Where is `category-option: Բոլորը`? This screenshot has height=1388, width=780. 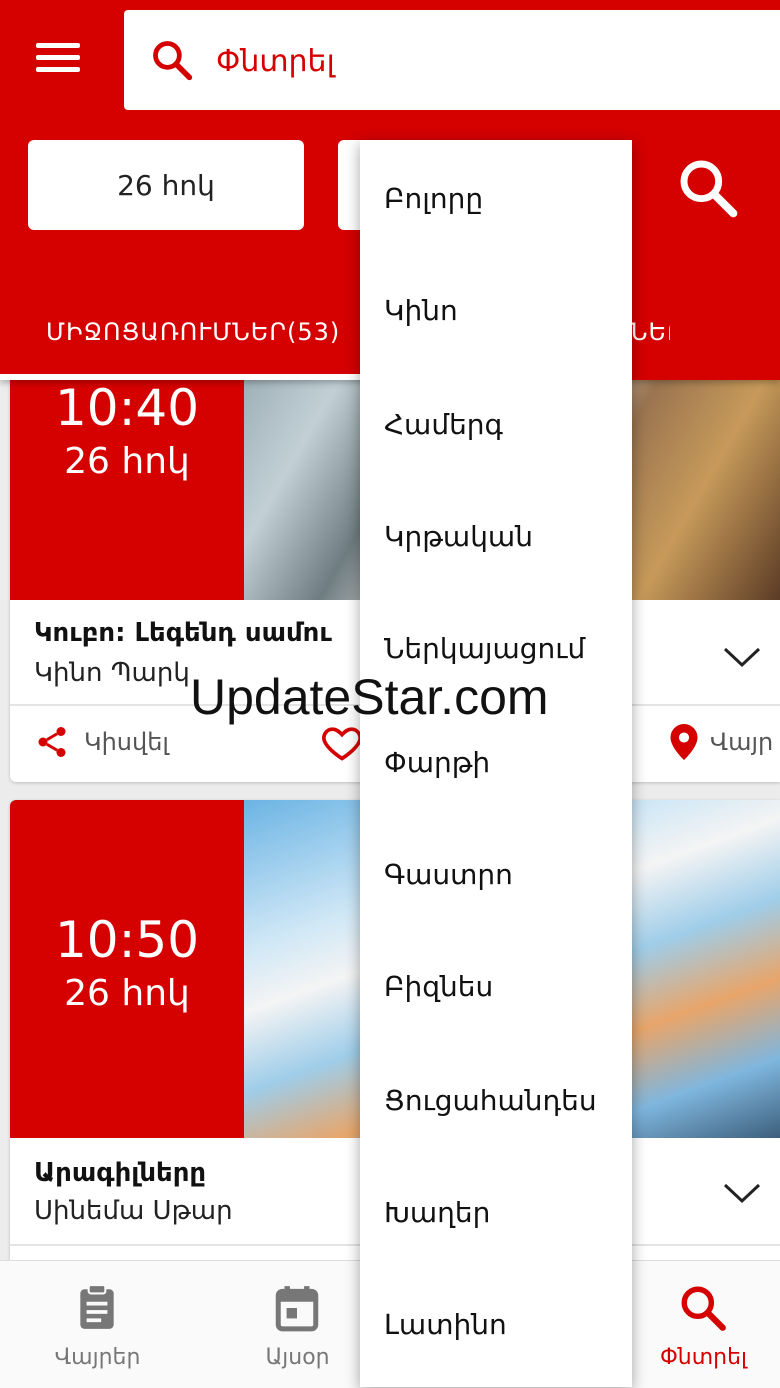 category-option: Բոլորը is located at coordinates (433, 198).